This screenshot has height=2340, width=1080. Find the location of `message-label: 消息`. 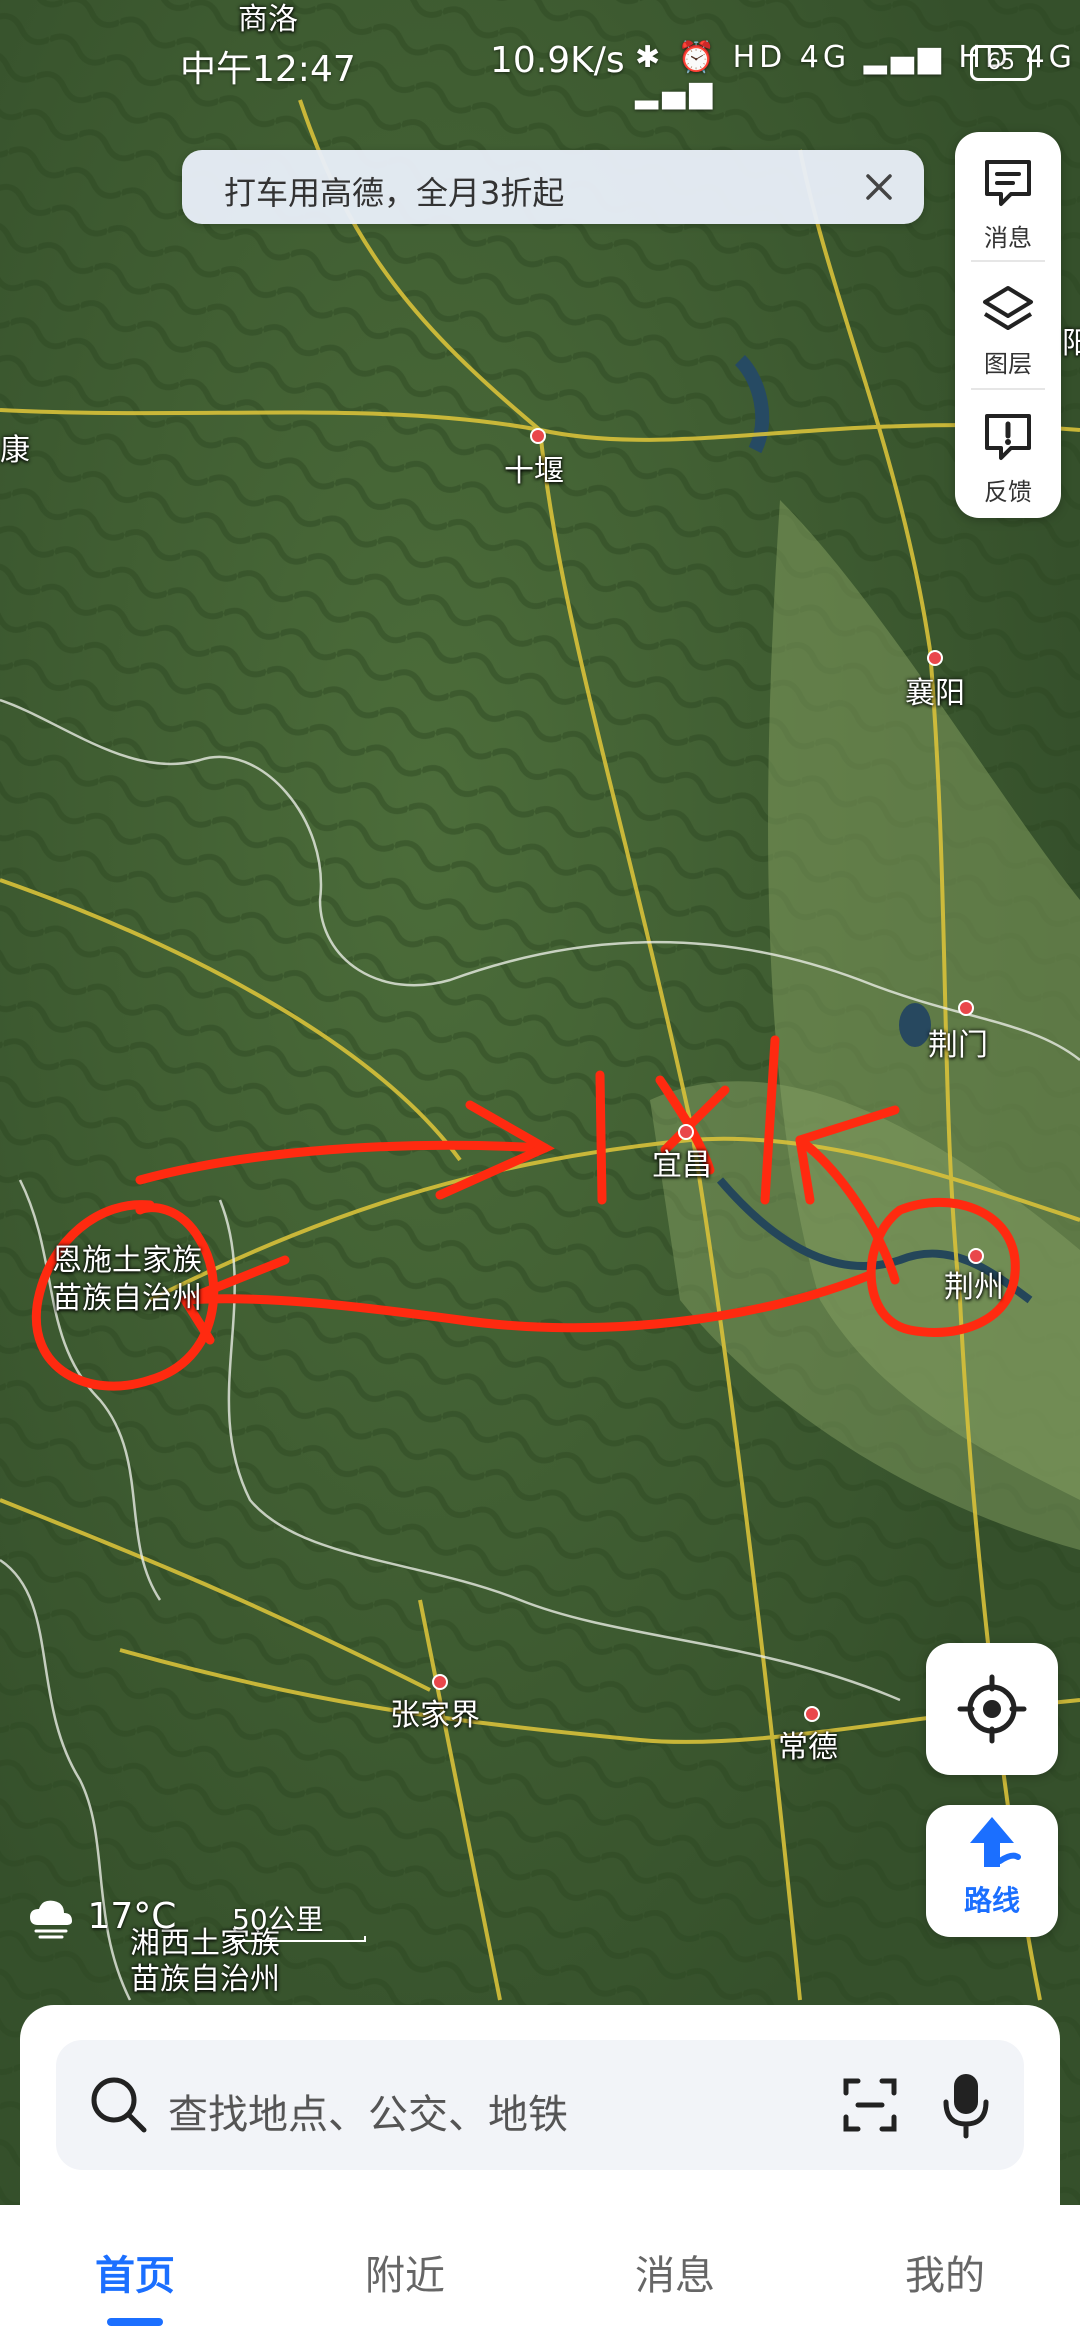

message-label: 消息 is located at coordinates (1008, 238).